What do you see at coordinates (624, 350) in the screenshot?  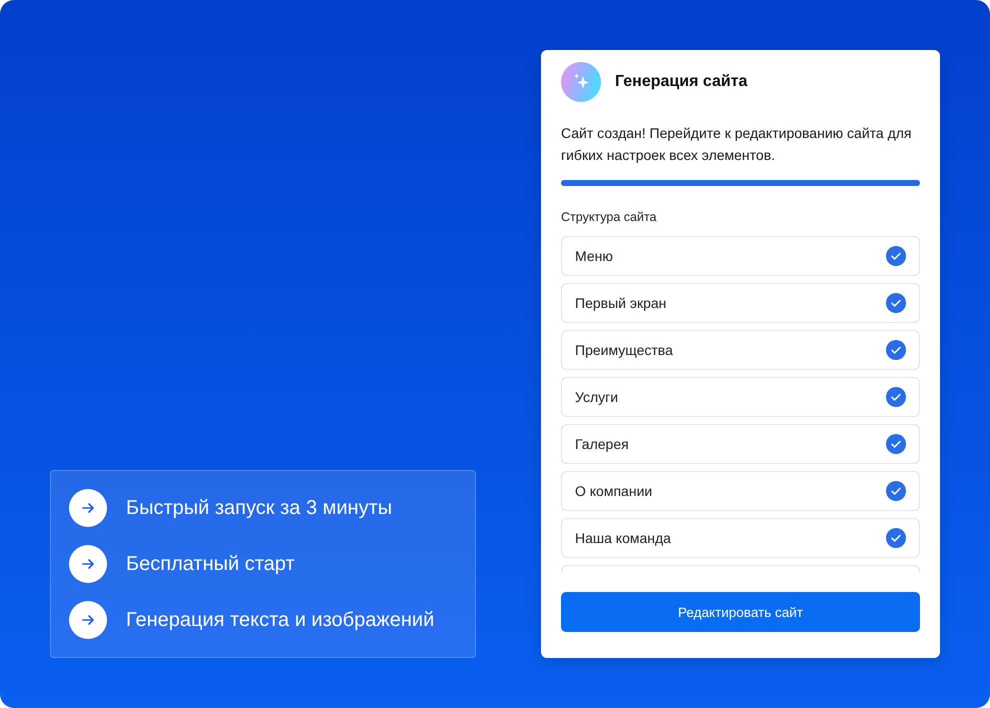 I see `item-label: Преимущества` at bounding box center [624, 350].